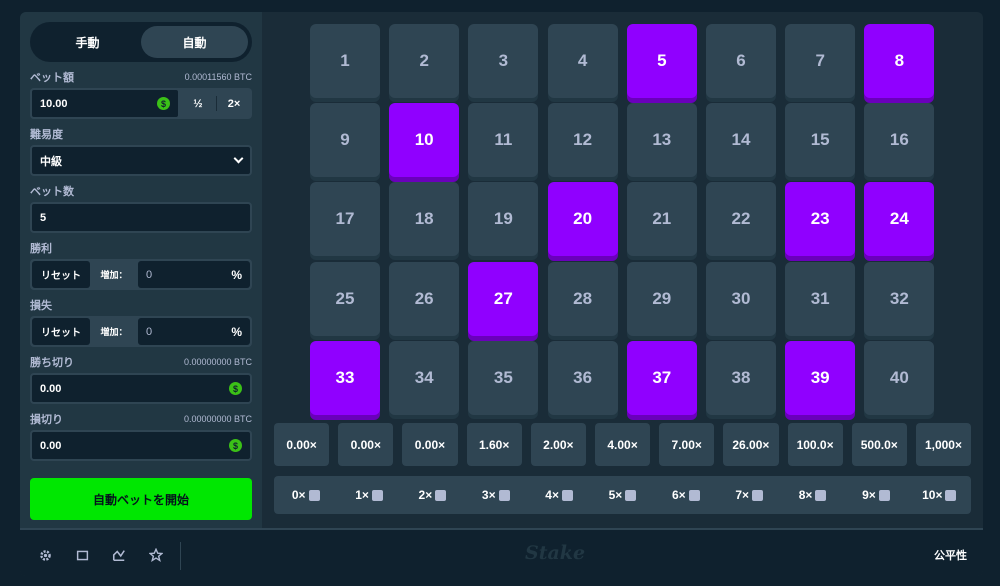 This screenshot has width=1000, height=586. I want to click on chart-icon, so click(119, 555).